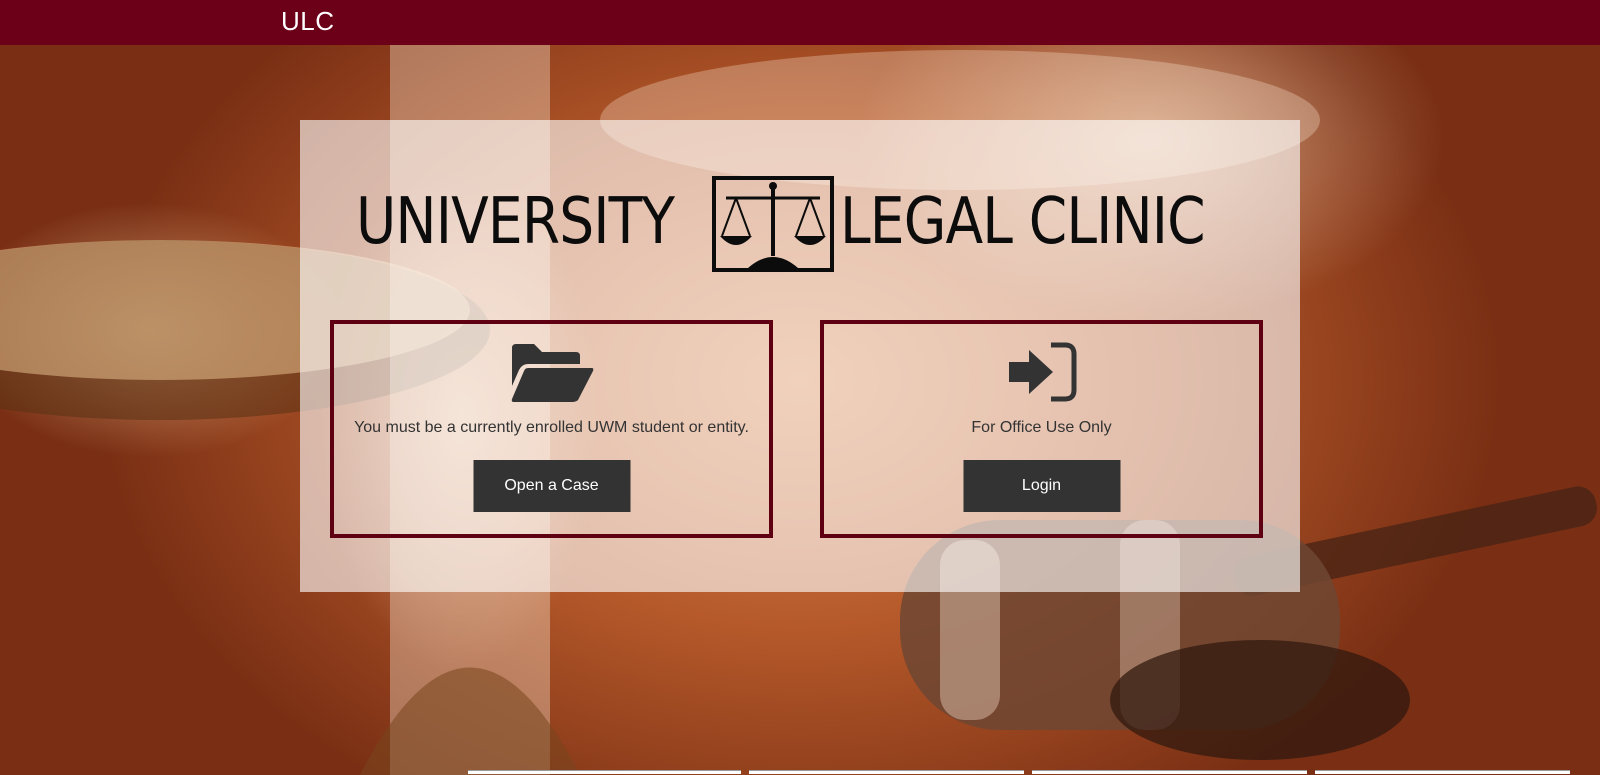 This screenshot has width=1600, height=775. What do you see at coordinates (1042, 372) in the screenshot?
I see `sign-in-icon` at bounding box center [1042, 372].